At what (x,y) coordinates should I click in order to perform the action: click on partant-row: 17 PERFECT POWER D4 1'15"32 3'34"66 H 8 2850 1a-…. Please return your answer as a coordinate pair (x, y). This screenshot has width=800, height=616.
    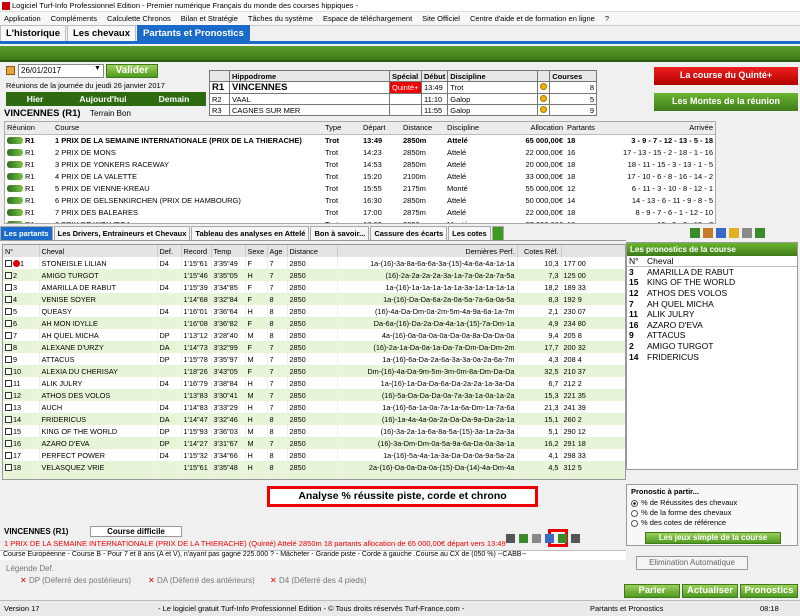
    Looking at the image, I should click on (314, 455).